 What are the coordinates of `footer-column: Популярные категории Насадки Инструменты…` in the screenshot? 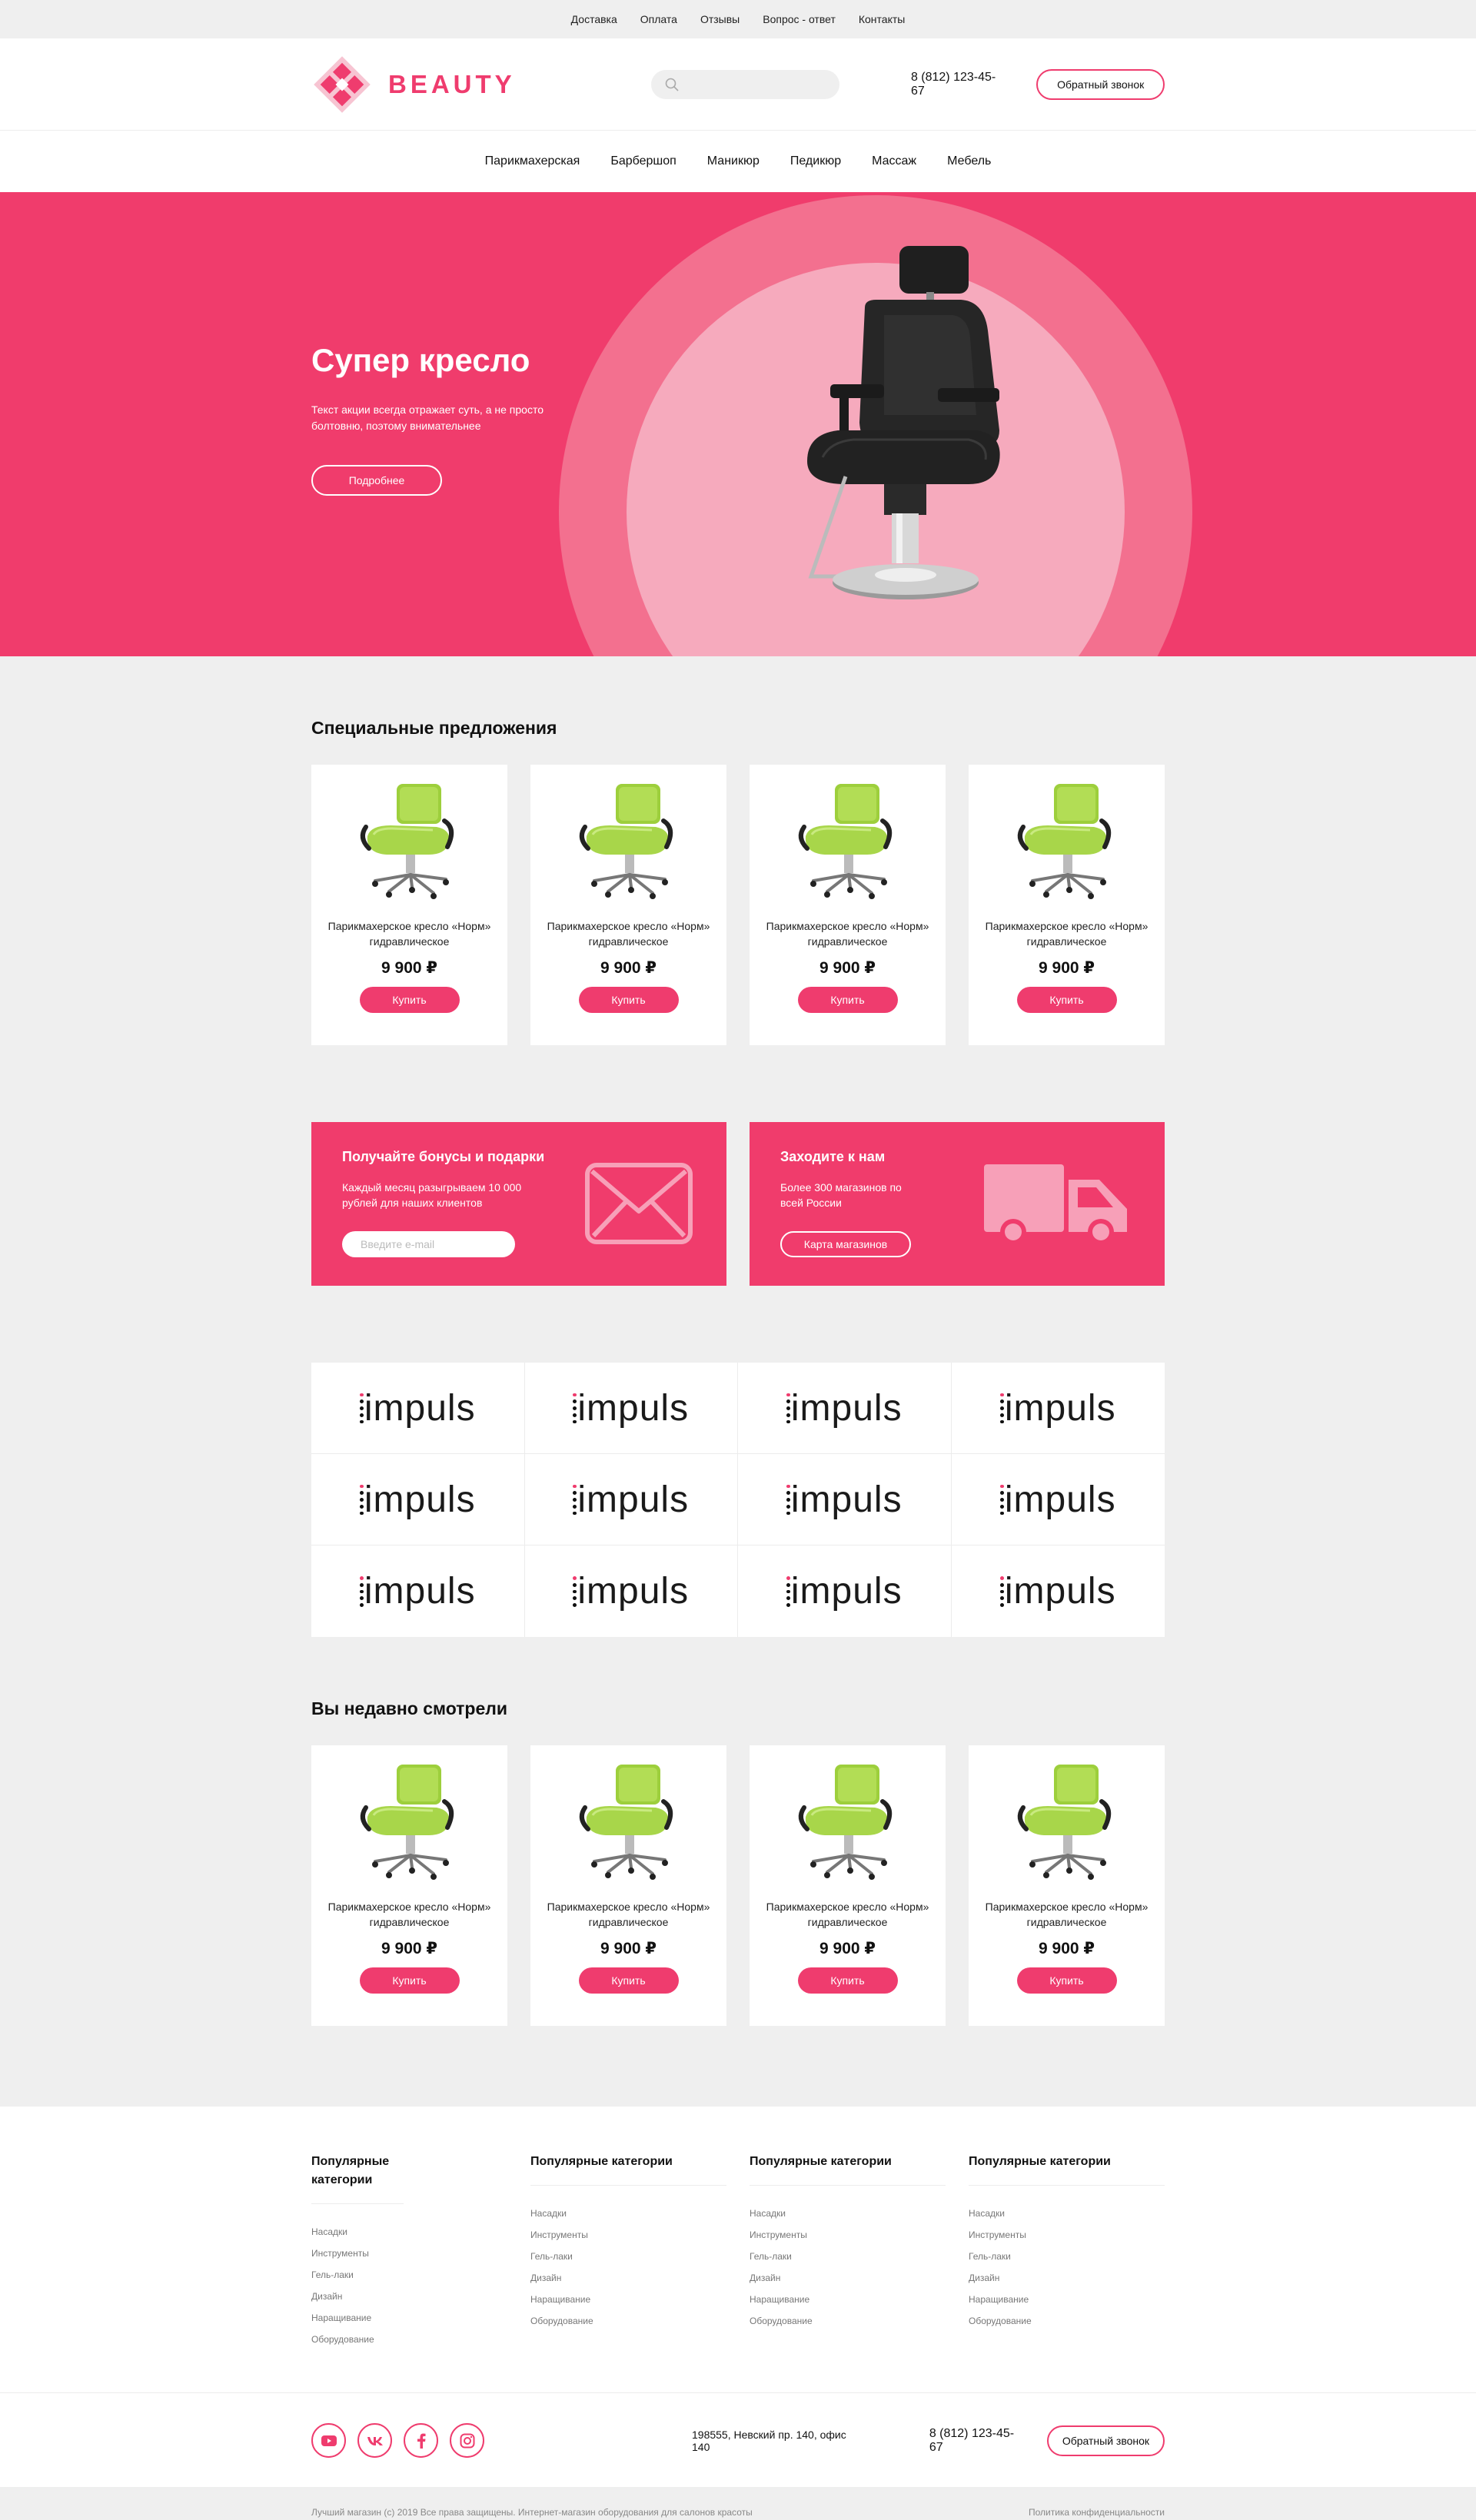 It's located at (1067, 2273).